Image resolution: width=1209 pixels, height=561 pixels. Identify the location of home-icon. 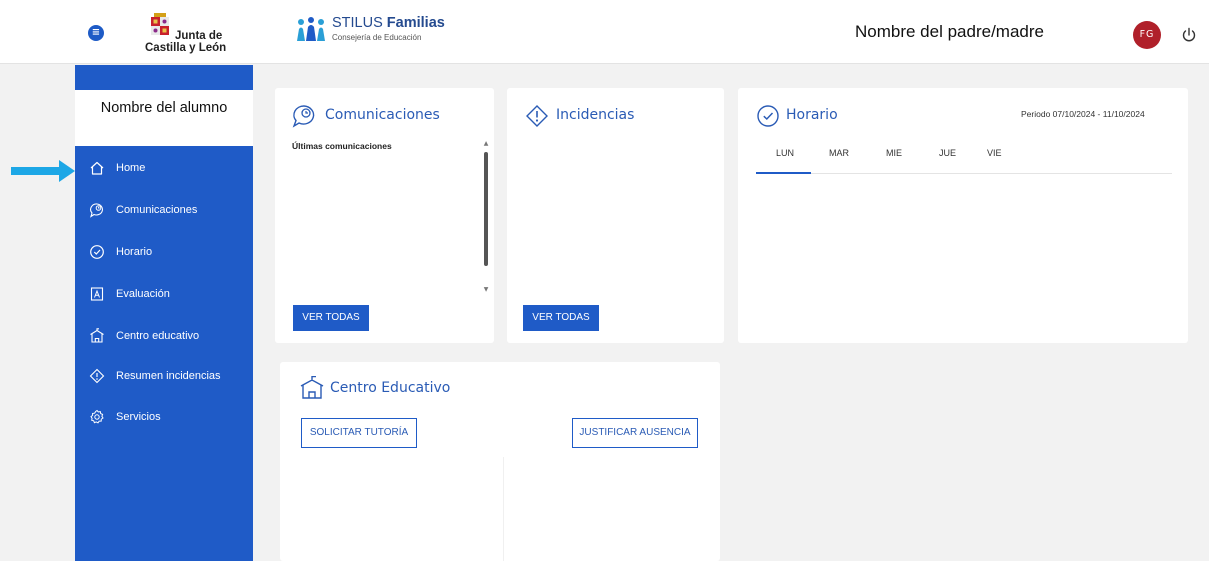
(97, 168).